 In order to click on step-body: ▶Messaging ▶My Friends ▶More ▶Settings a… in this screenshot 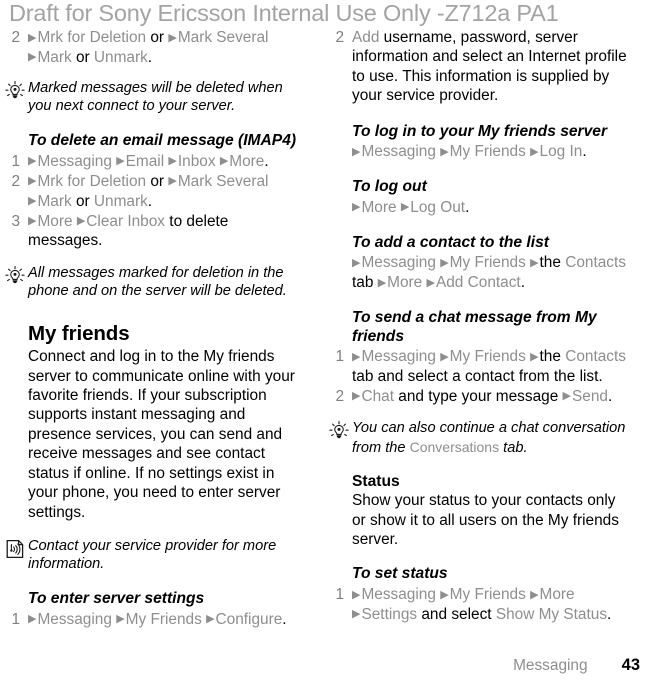, I will do `click(490, 605)`.